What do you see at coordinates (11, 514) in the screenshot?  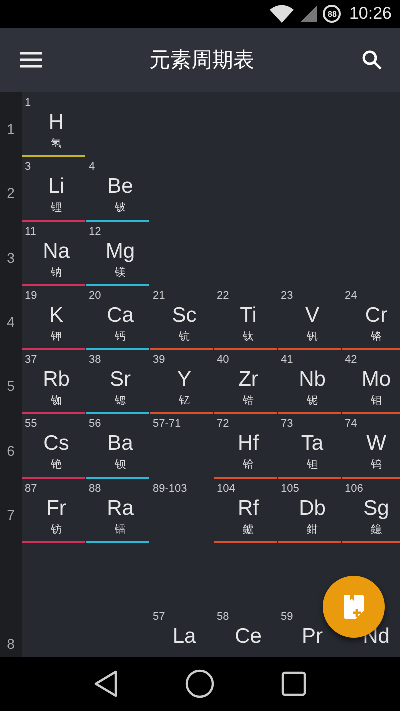 I see `period-number: 7` at bounding box center [11, 514].